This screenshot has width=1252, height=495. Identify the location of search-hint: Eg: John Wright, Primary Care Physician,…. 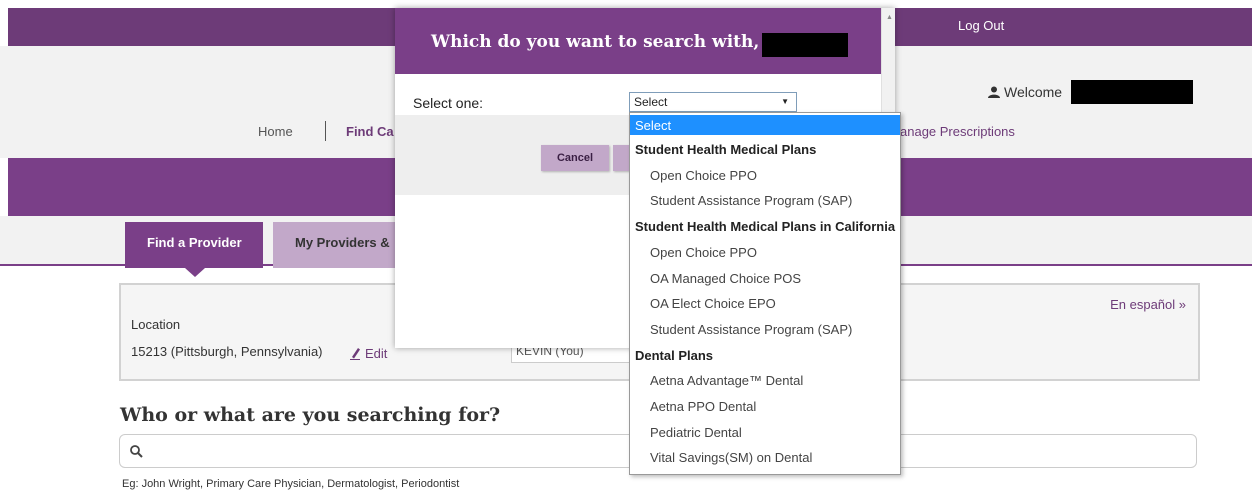
(291, 484).